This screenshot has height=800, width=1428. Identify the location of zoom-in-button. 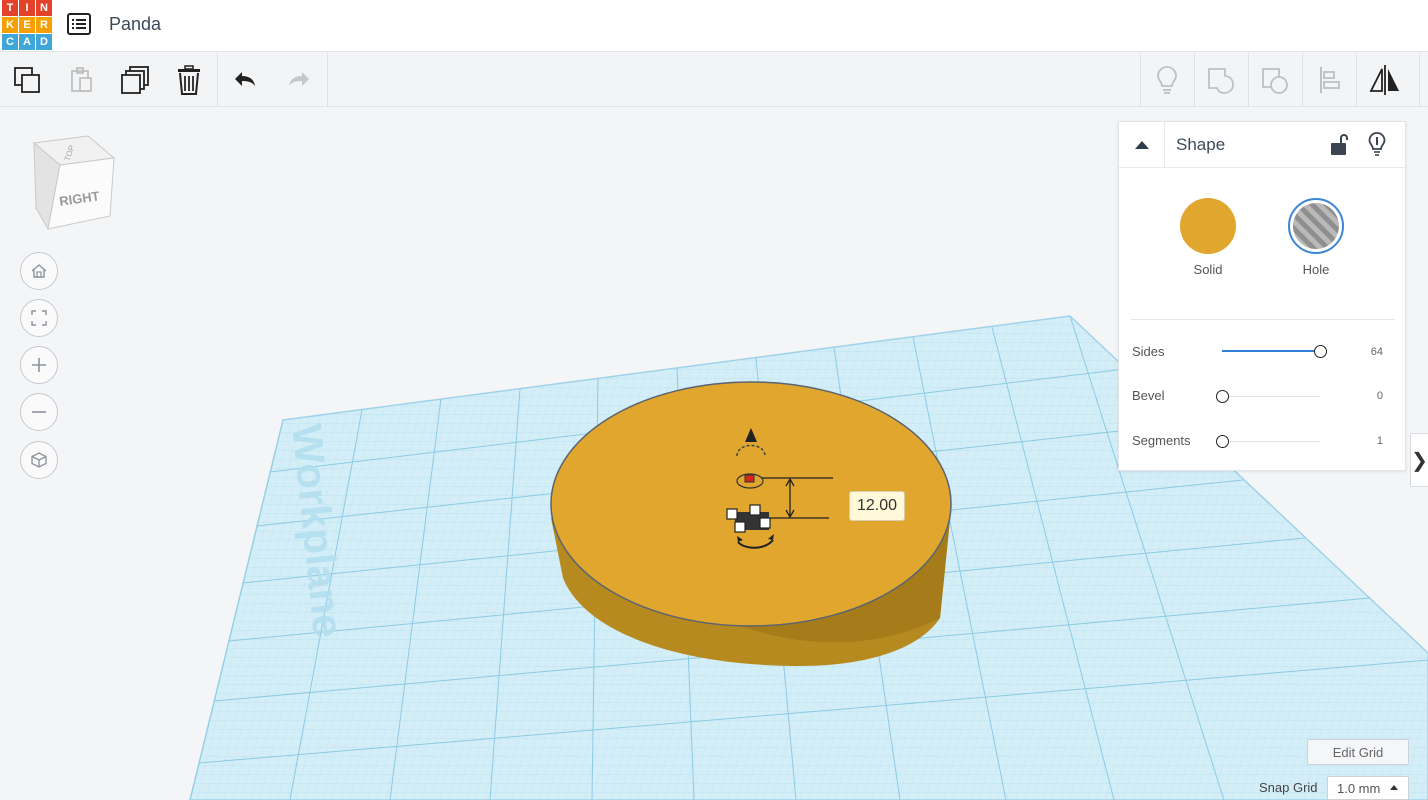
(39, 365).